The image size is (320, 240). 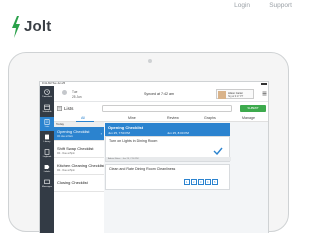 I want to click on list-item: Shift Swap Checklist 0/4 · Due at 5pm, so click(x=79, y=151).